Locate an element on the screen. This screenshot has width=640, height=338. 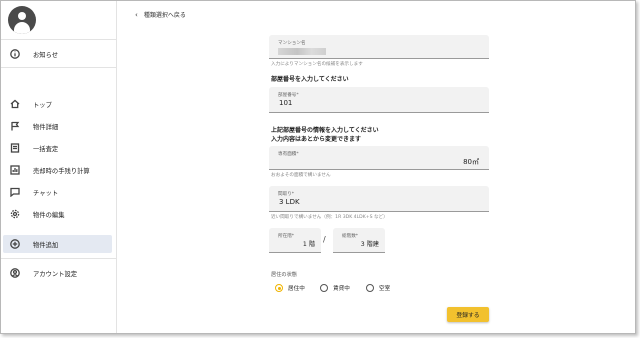
sidebar-item-sale-calc: 売却時の手残り計算 is located at coordinates (57, 170).